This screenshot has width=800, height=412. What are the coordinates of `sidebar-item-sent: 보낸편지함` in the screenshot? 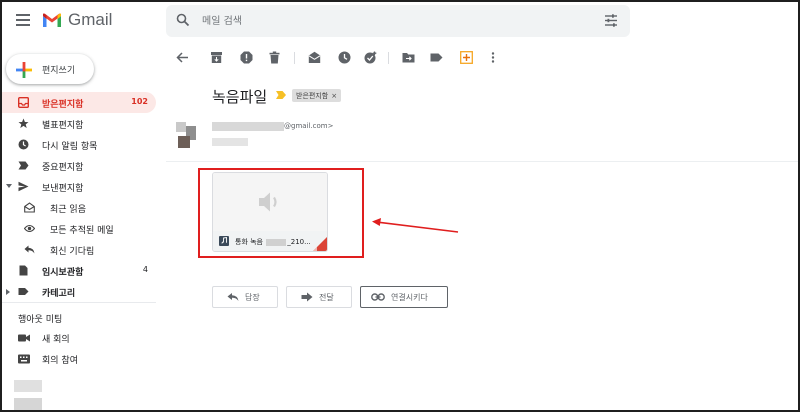 It's located at (78, 186).